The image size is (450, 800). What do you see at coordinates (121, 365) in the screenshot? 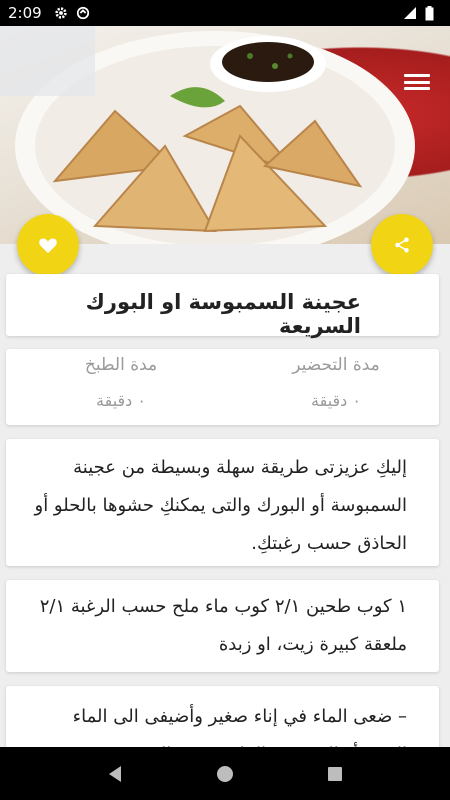
I see `cook-time-label: مدة الطبخ` at bounding box center [121, 365].